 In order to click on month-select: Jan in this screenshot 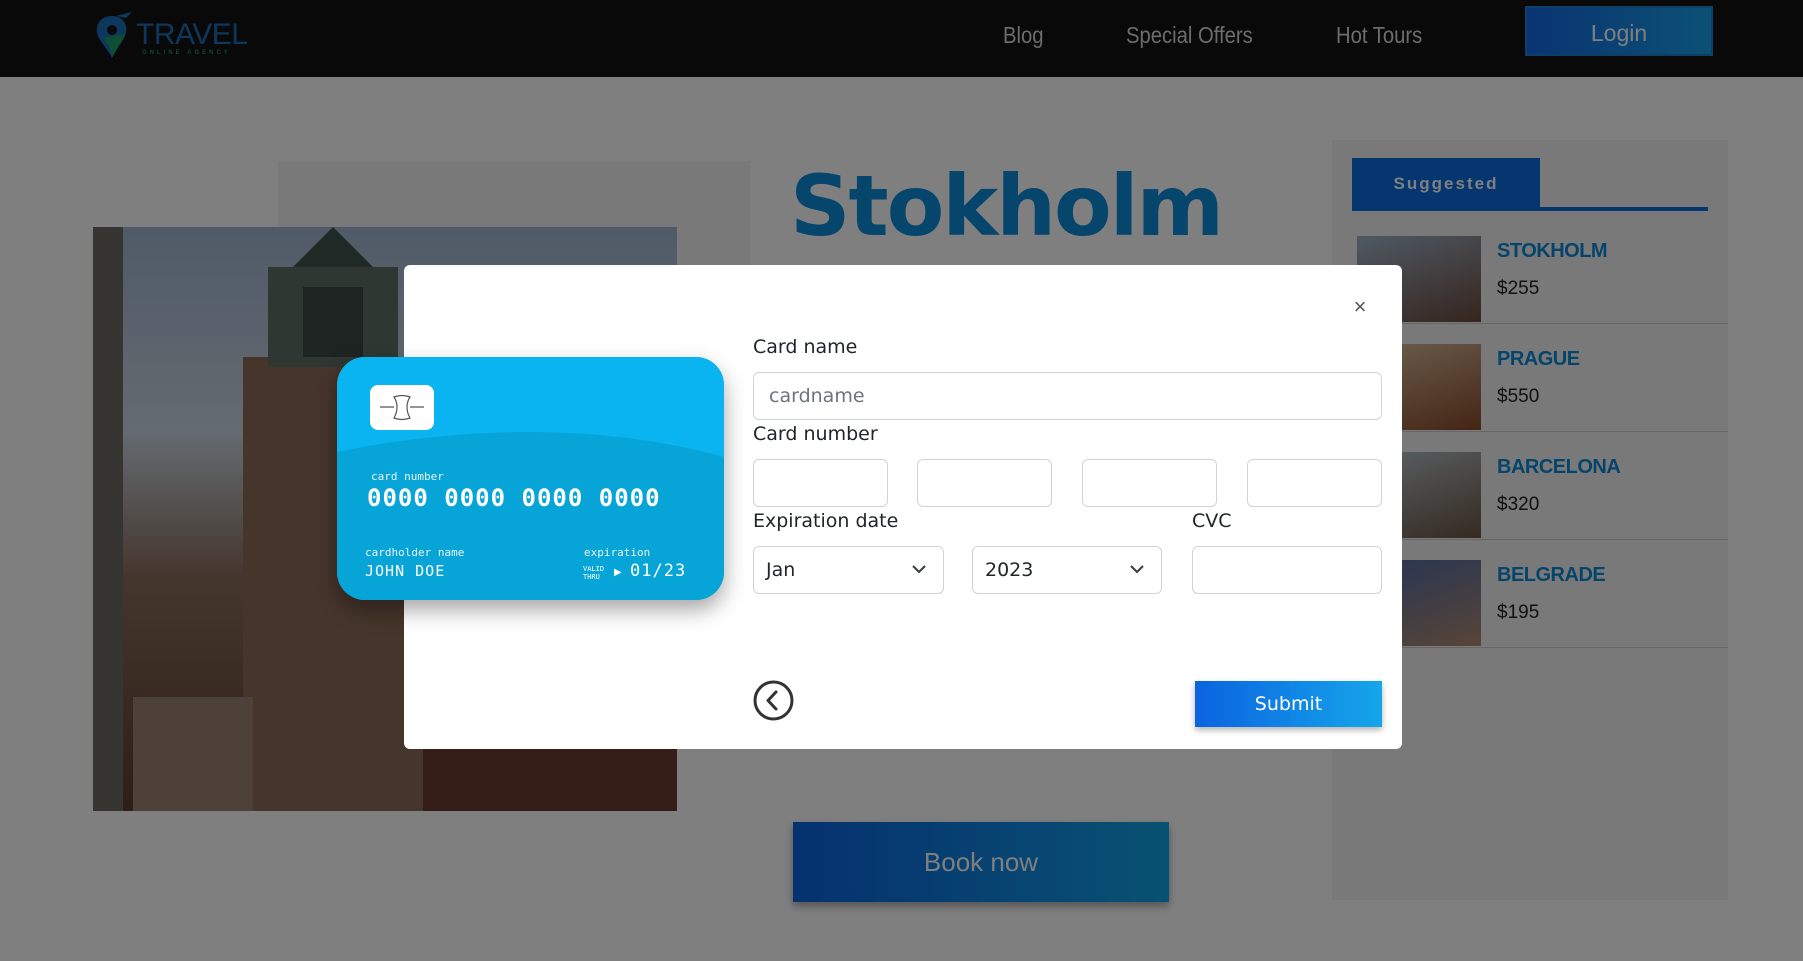, I will do `click(848, 570)`.